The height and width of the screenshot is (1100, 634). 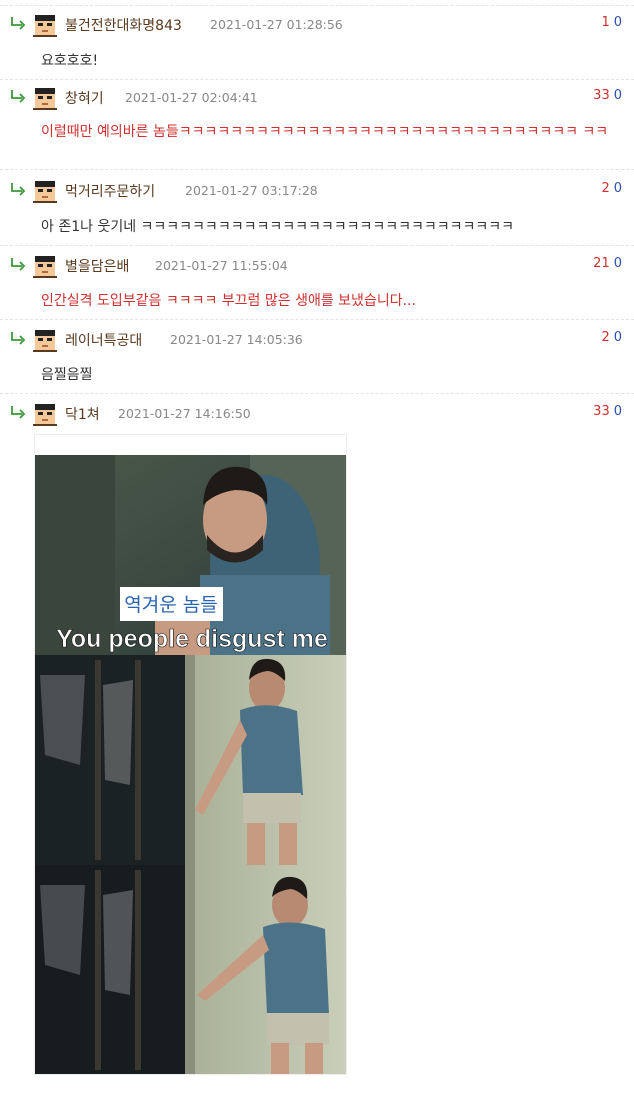 What do you see at coordinates (605, 22) in the screenshot?
I see `upvote-count: 1` at bounding box center [605, 22].